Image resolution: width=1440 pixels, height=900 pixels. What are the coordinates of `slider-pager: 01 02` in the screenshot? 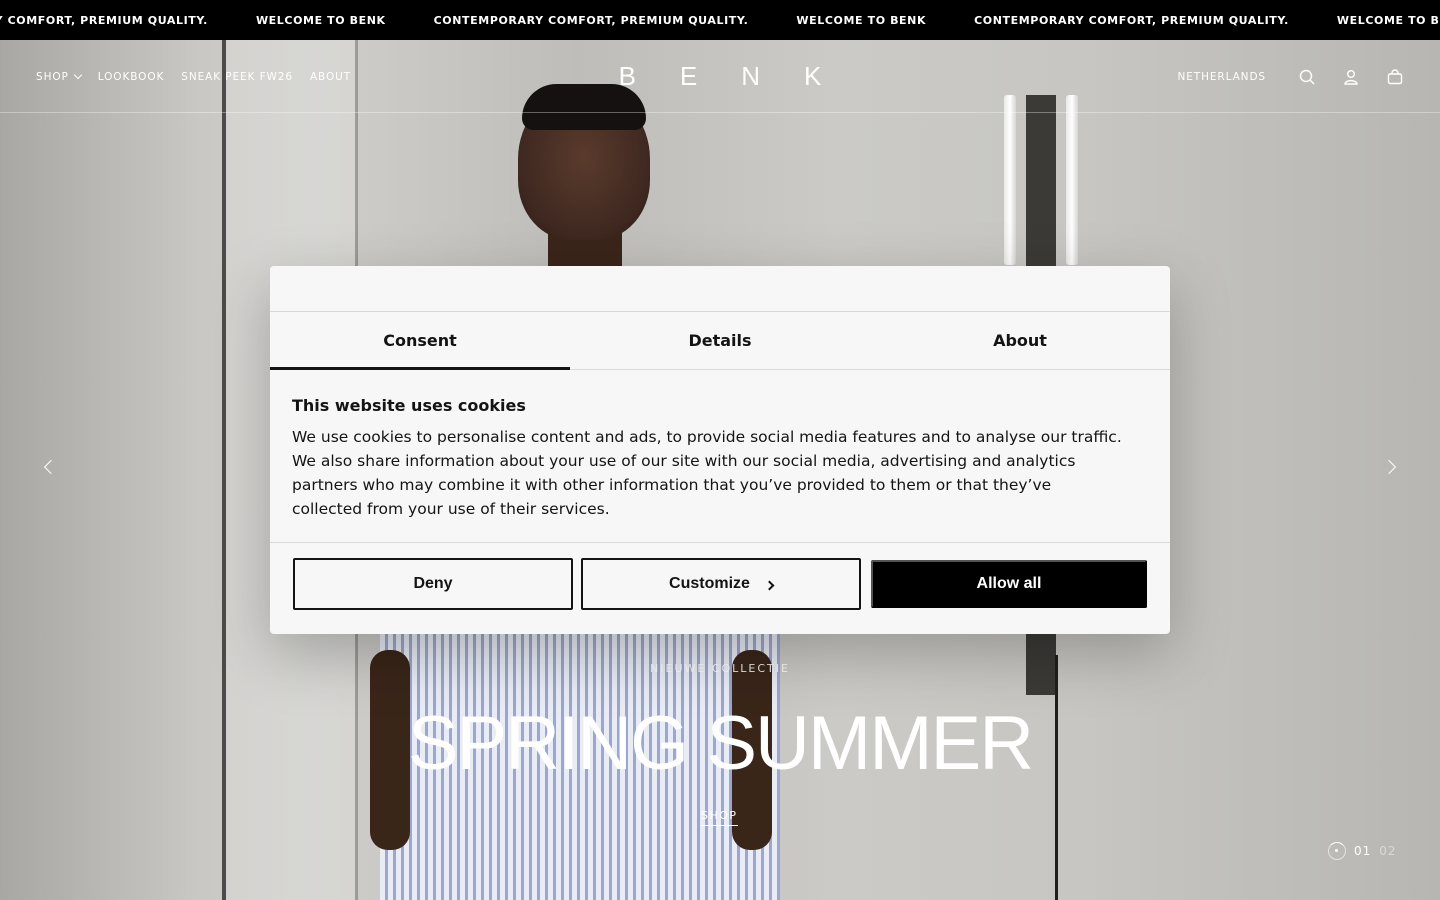 It's located at (1362, 851).